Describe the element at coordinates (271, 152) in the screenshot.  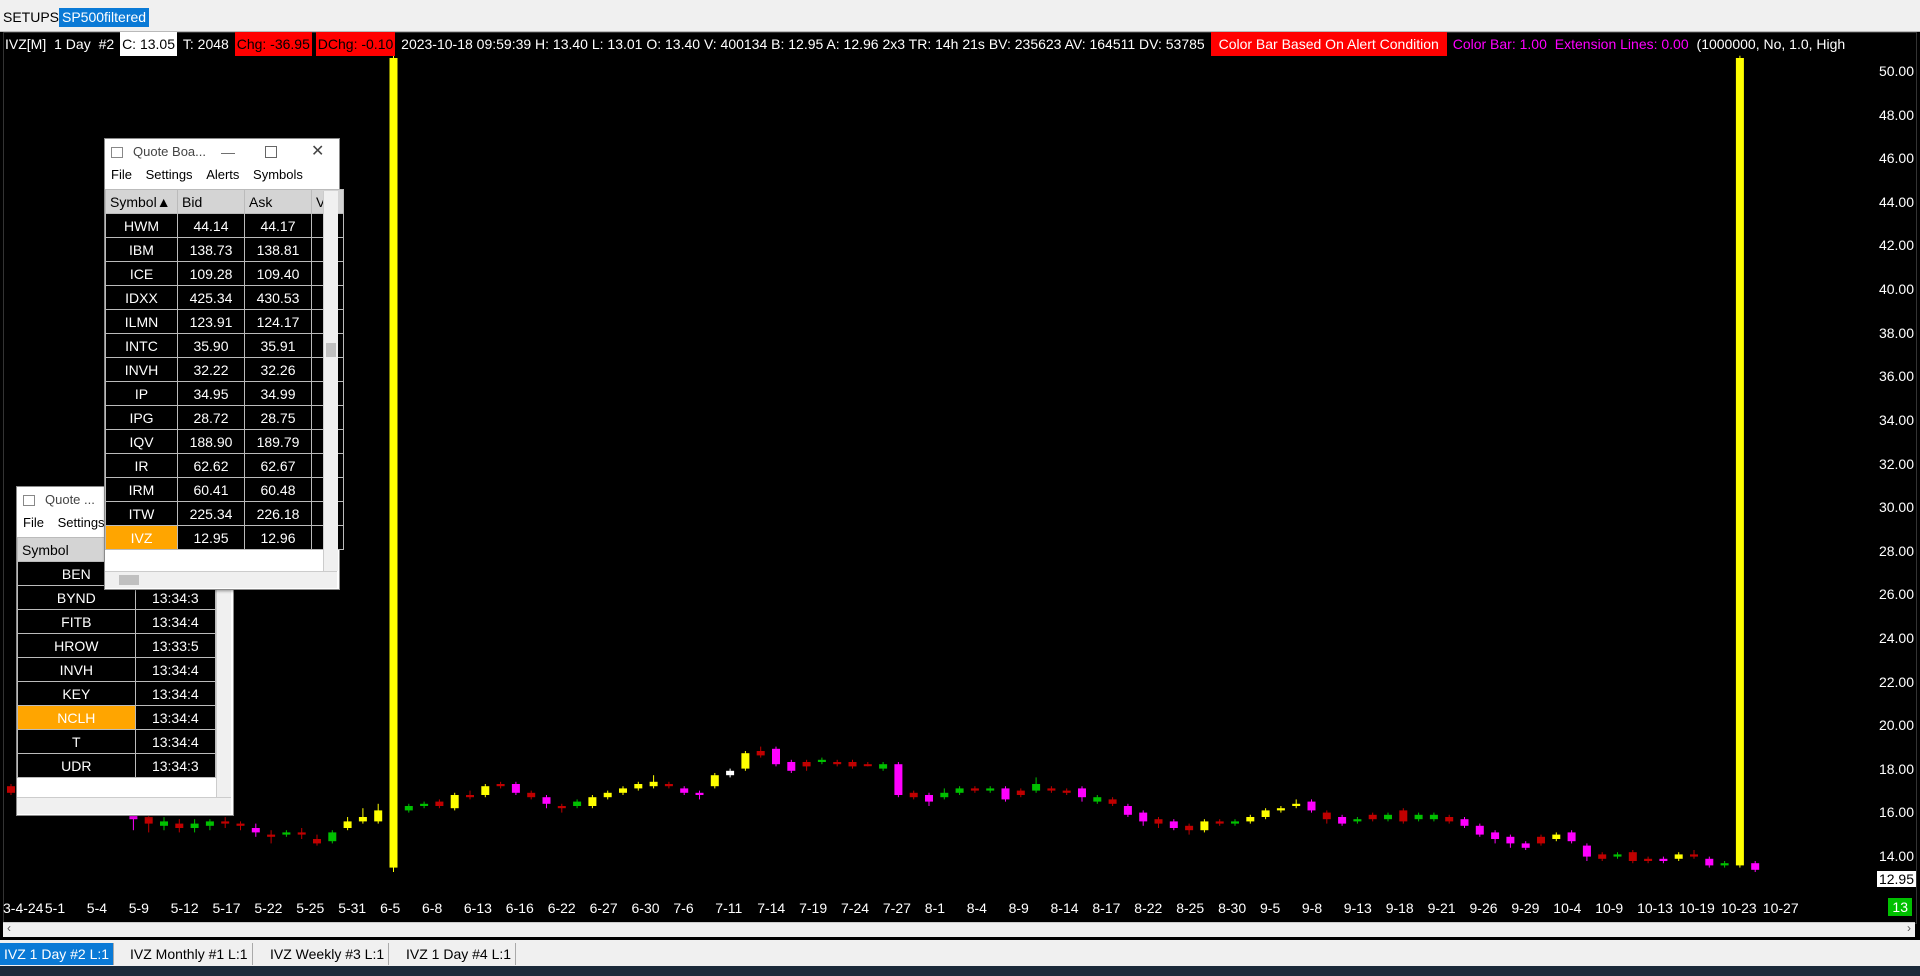
I see `maximize-icon` at that location.